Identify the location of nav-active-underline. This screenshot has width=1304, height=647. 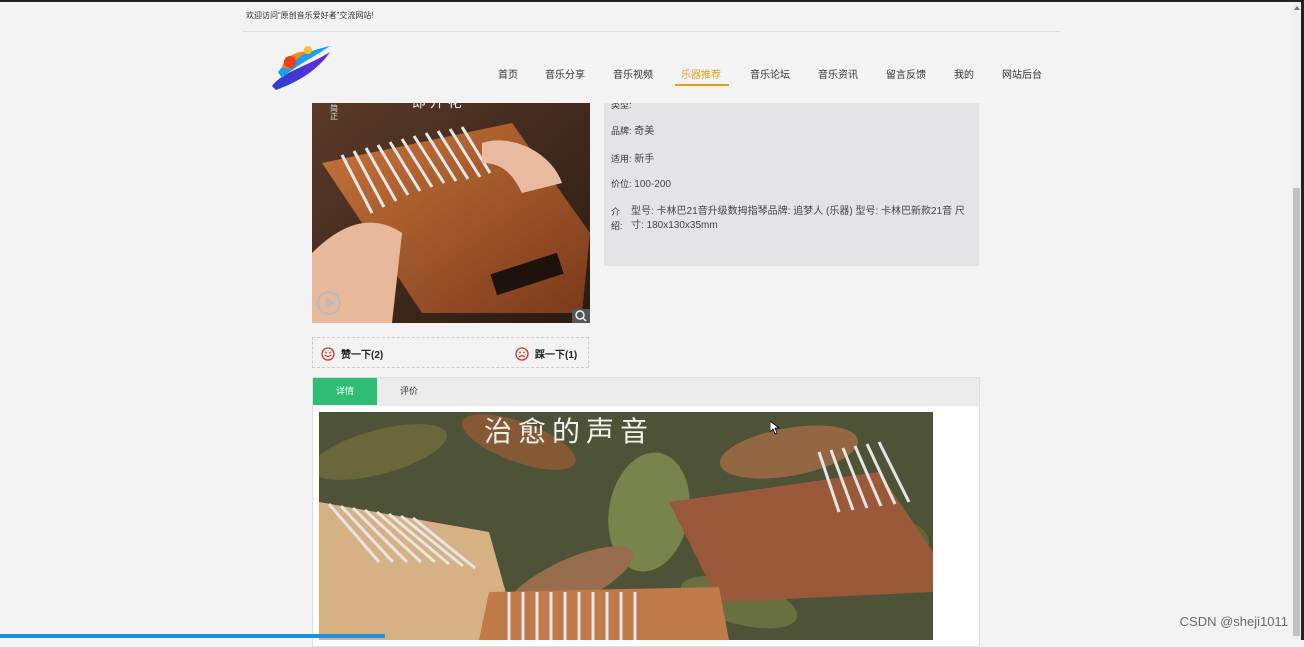
(702, 85).